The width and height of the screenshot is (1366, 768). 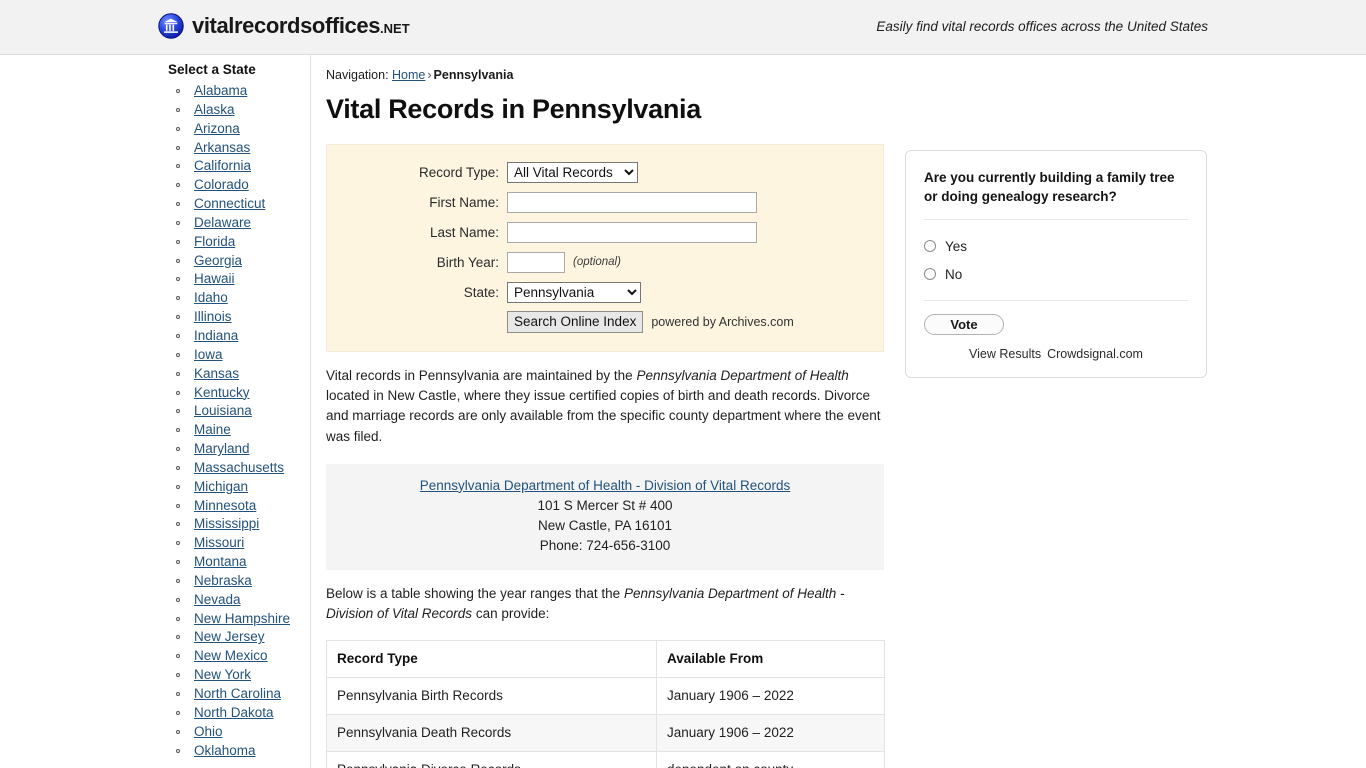 I want to click on sidebar-item-louisiana: Louisiana, so click(x=223, y=410).